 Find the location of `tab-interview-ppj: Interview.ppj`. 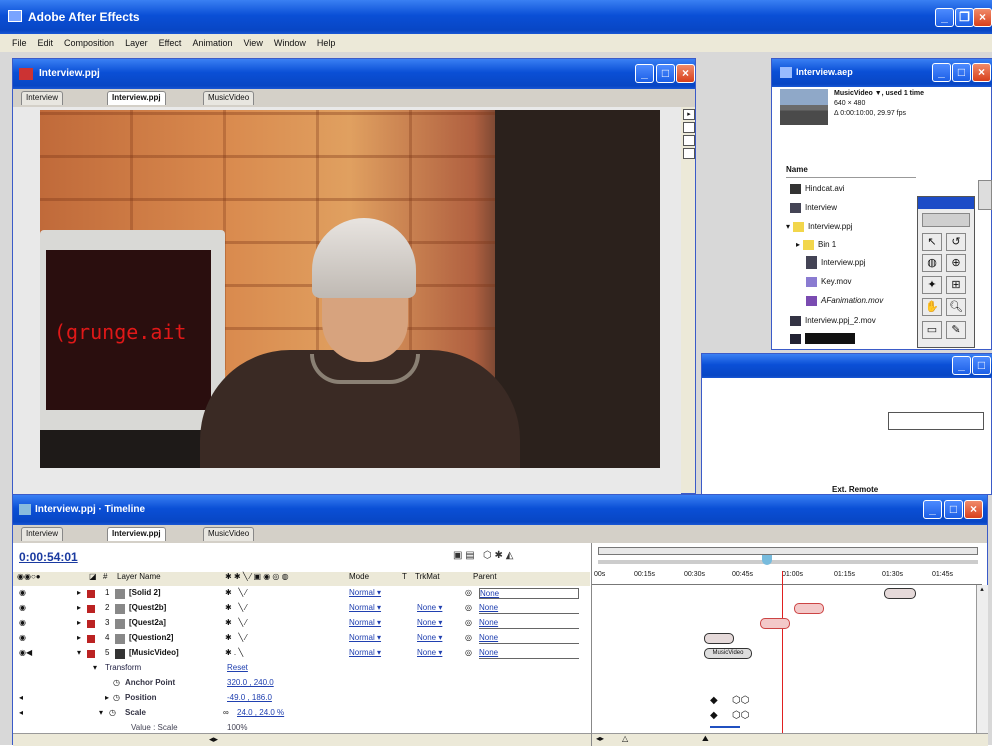

tab-interview-ppj: Interview.ppj is located at coordinates (136, 98).